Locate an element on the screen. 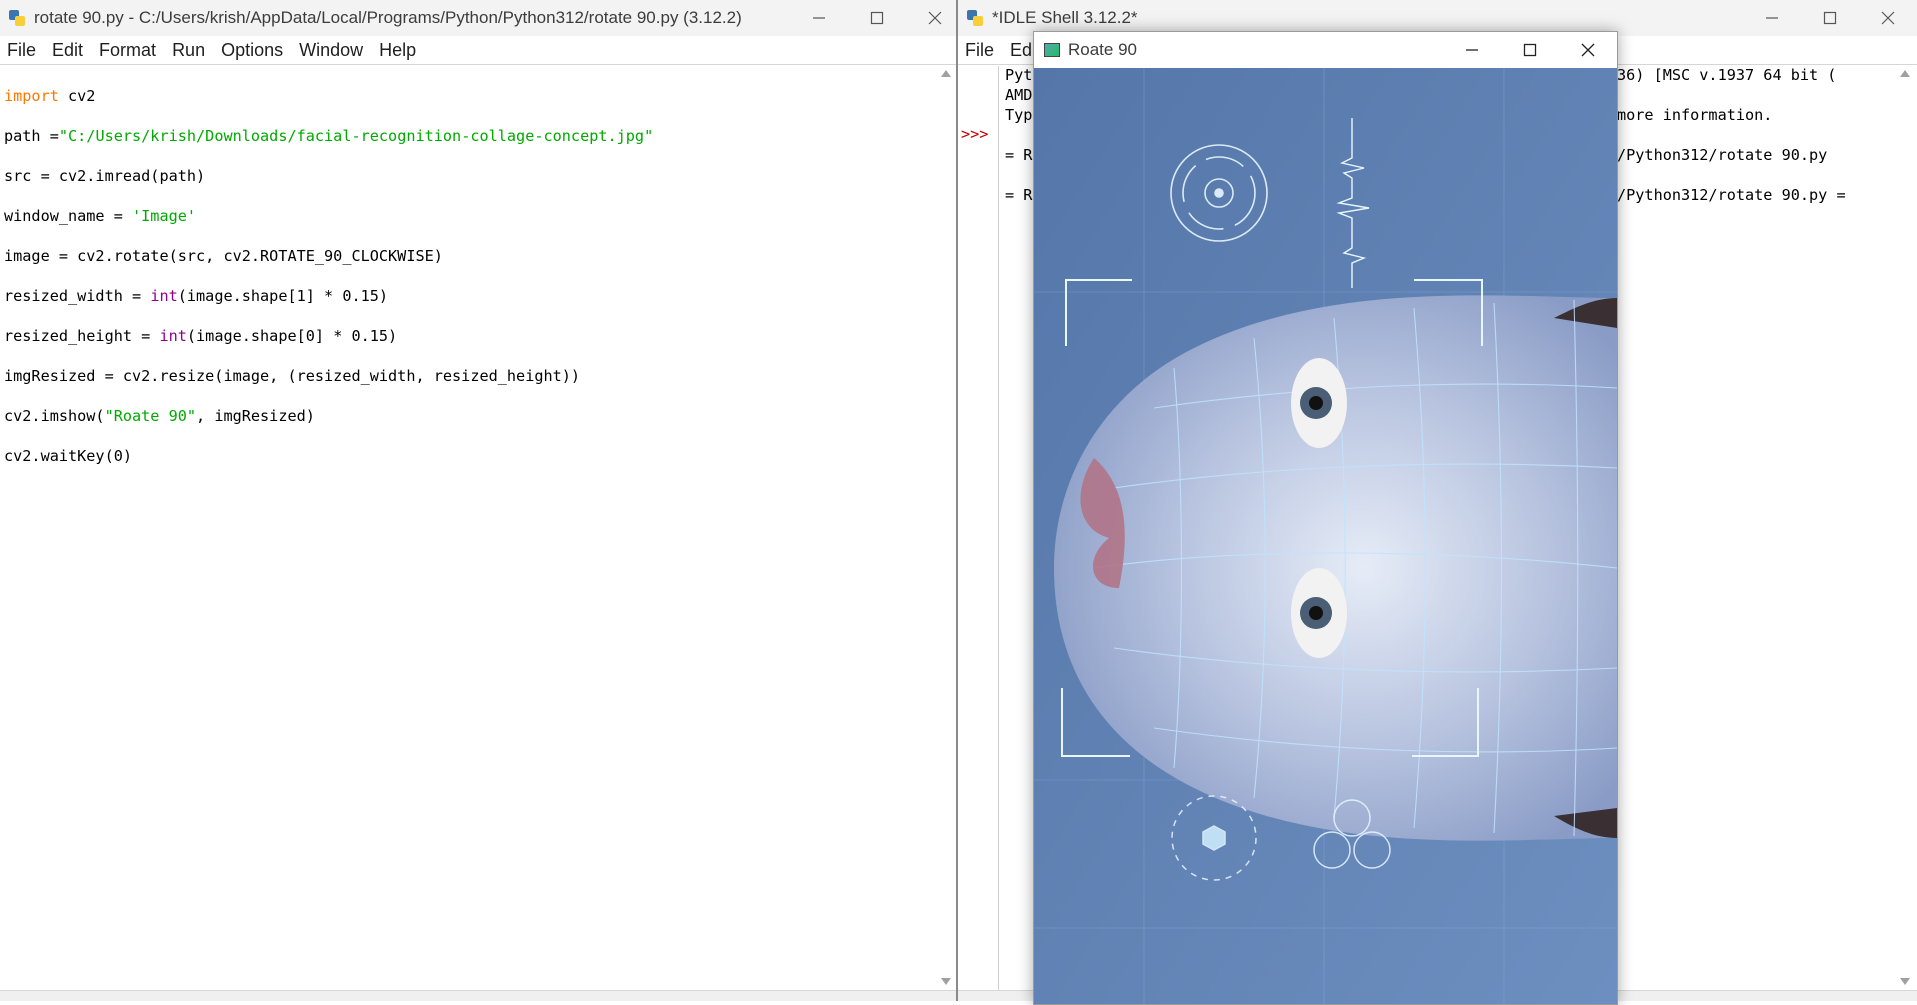 The height and width of the screenshot is (1005, 1917). opencv-titlebar: Roate 90 is located at coordinates (1325, 50).